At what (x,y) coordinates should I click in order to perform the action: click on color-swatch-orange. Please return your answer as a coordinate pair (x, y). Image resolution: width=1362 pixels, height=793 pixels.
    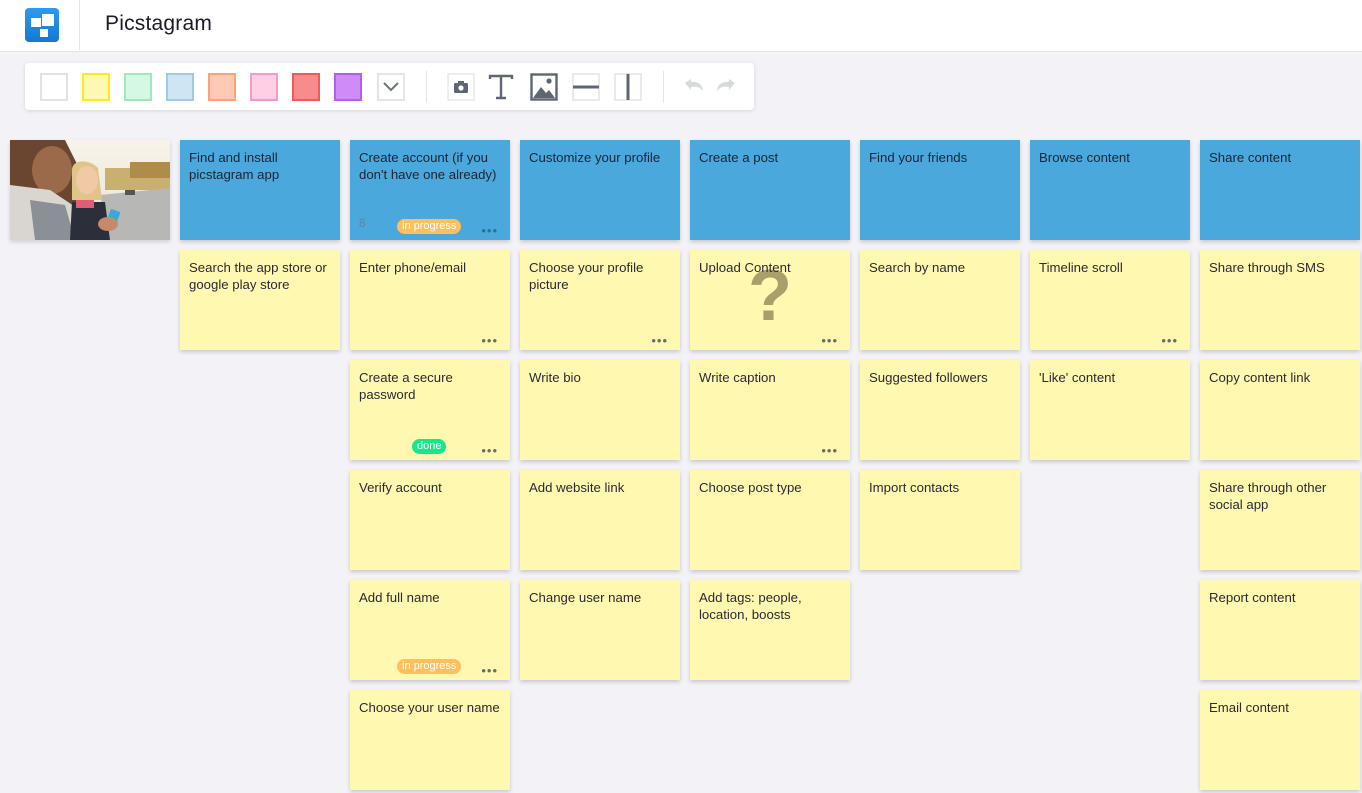
    Looking at the image, I should click on (222, 87).